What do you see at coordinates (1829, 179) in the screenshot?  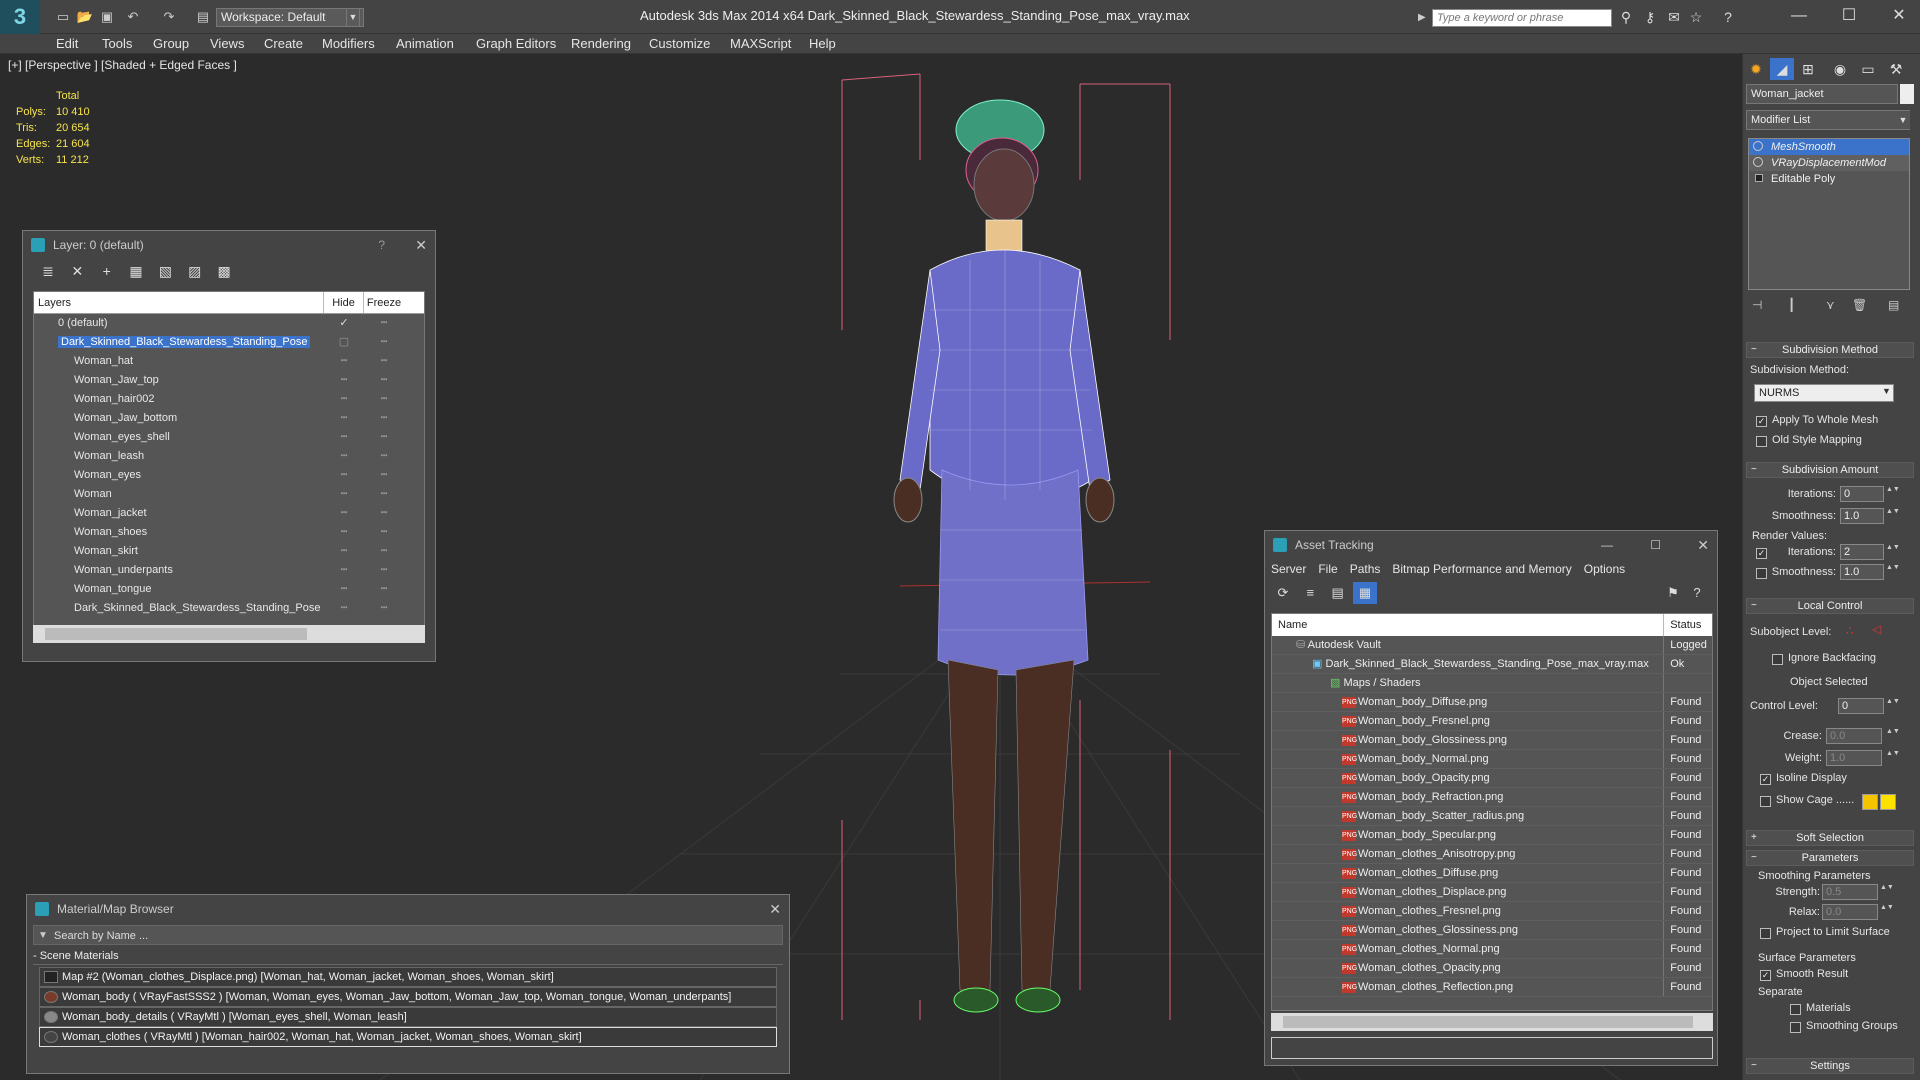 I see `stack-item-editable-poly: Editable Poly` at bounding box center [1829, 179].